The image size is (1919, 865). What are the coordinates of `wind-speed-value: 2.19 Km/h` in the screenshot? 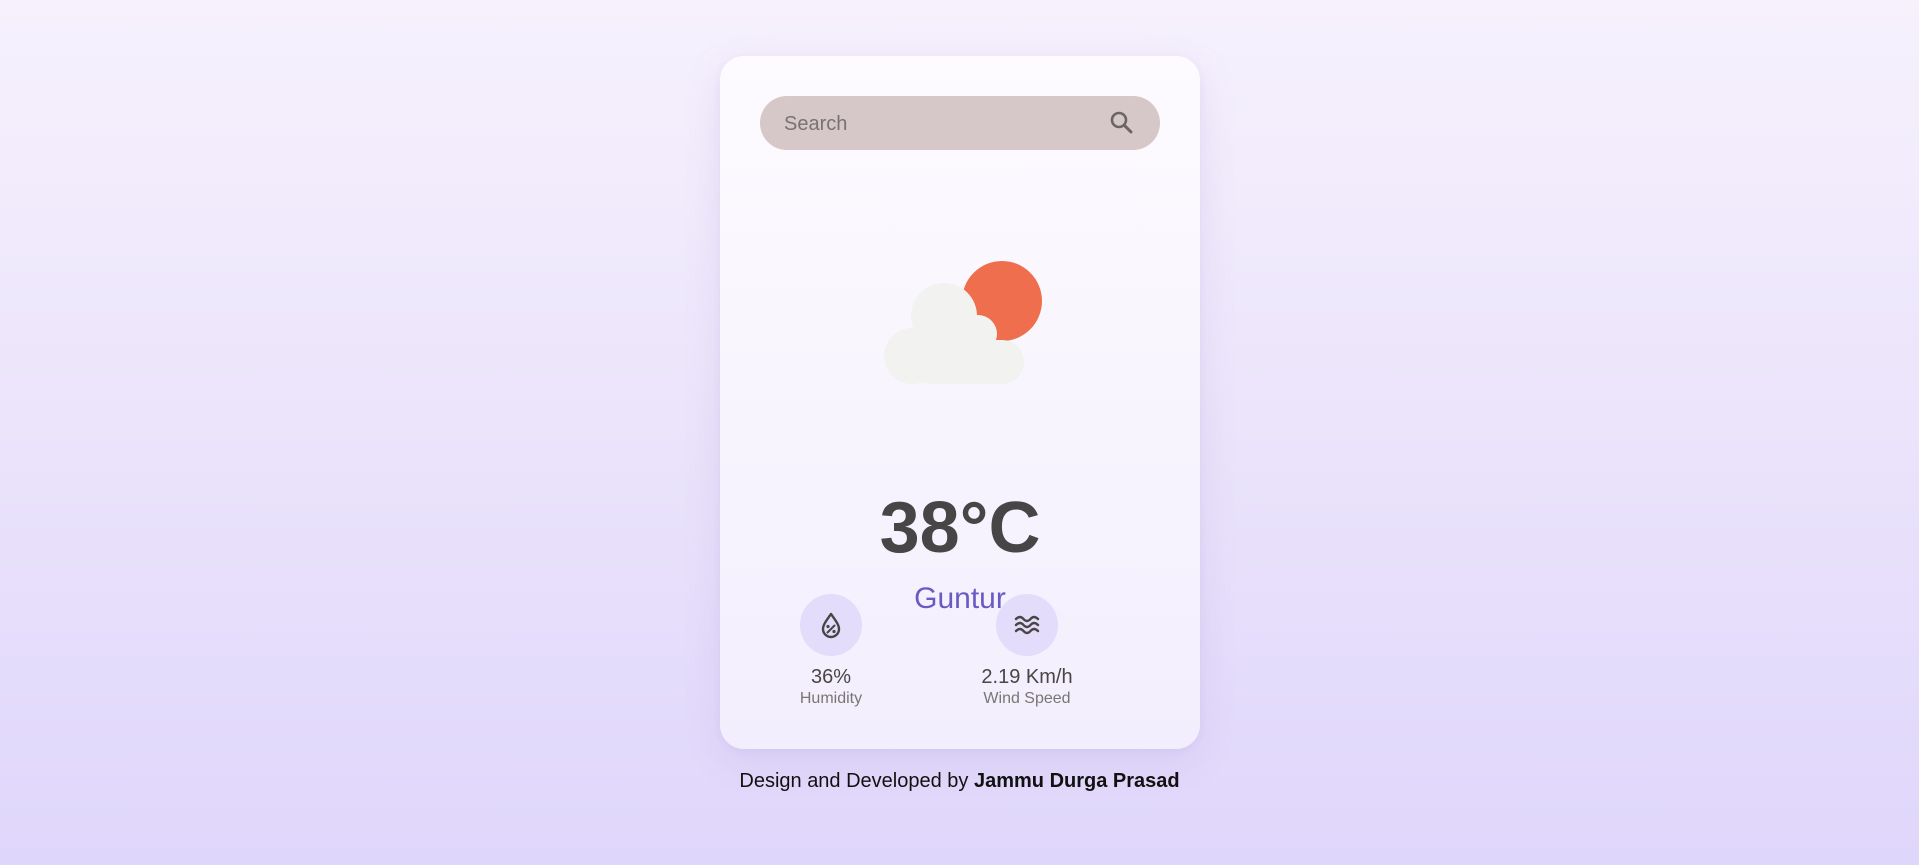 It's located at (1027, 677).